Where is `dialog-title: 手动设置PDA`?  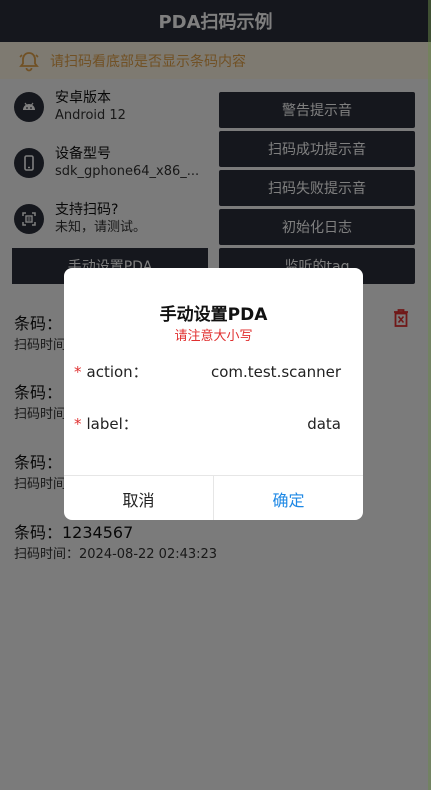
dialog-title: 手动设置PDA is located at coordinates (213, 315).